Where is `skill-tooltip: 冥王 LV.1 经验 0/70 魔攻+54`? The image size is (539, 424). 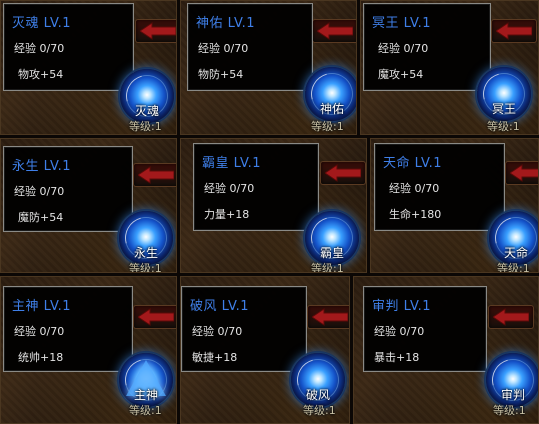
skill-tooltip: 冥王 LV.1 经验 0/70 魔攻+54 is located at coordinates (427, 47).